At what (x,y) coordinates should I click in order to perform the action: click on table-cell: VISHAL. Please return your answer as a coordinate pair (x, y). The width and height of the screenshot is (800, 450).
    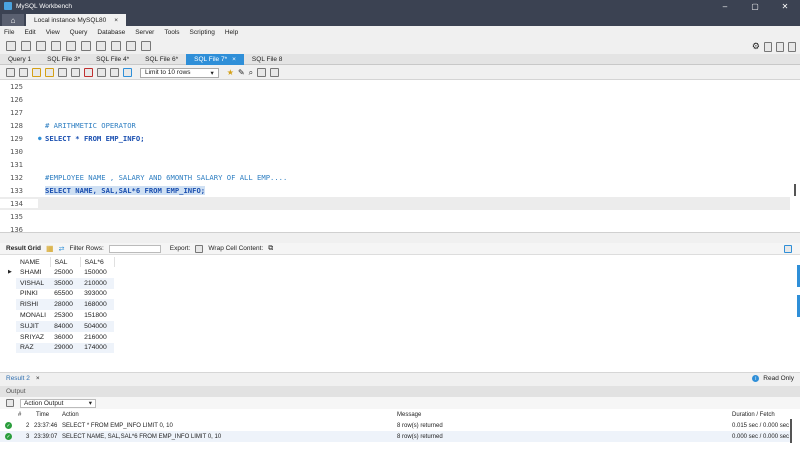
    Looking at the image, I should click on (33, 283).